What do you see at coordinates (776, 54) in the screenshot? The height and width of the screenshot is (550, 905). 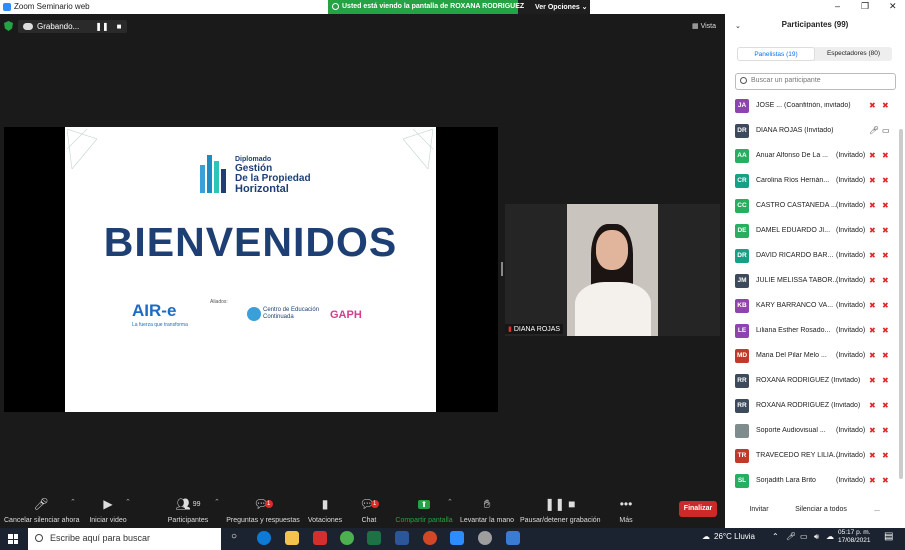 I see `tab-panelists: Panelistas (19)` at bounding box center [776, 54].